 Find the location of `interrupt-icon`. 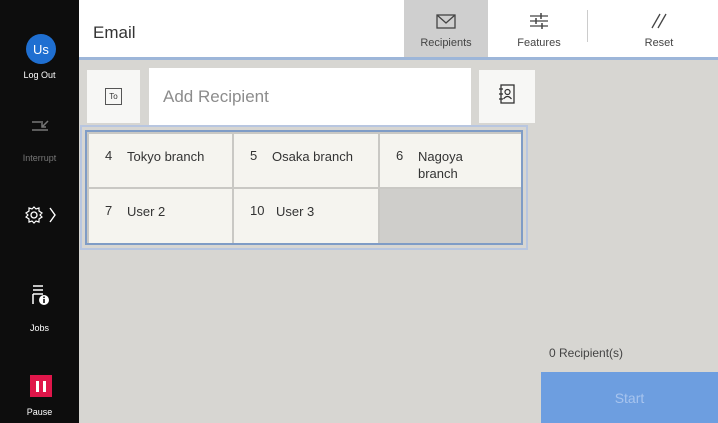

interrupt-icon is located at coordinates (39, 126).